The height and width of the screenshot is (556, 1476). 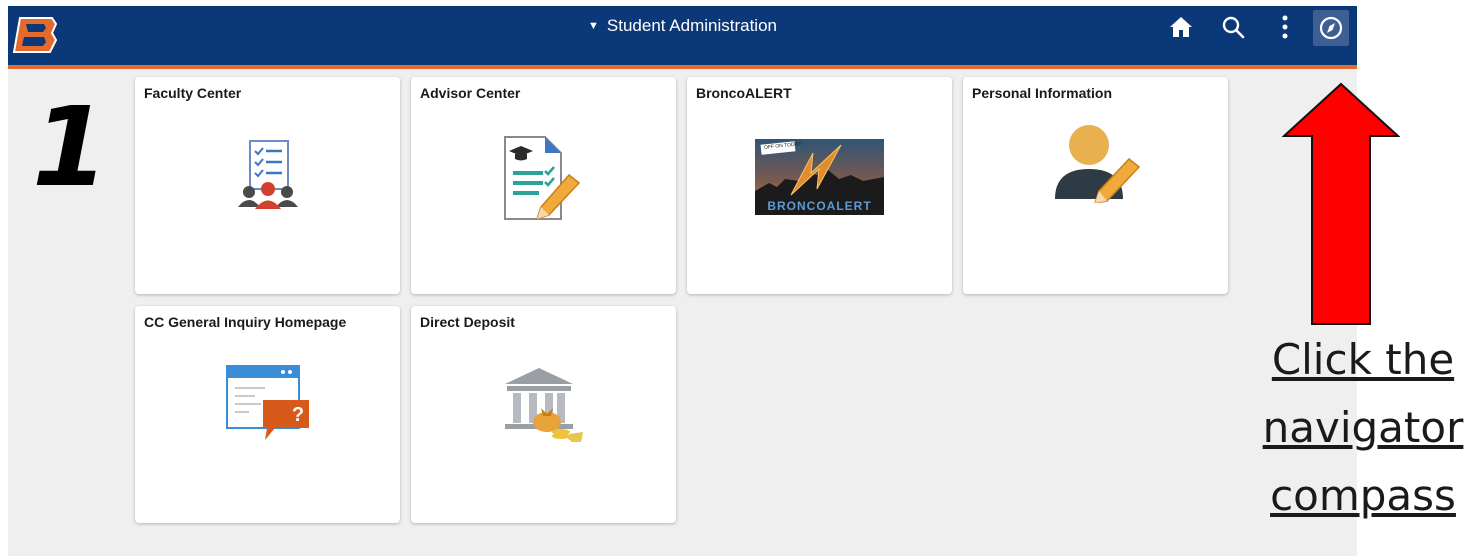 What do you see at coordinates (544, 405) in the screenshot?
I see `bank-money-icon` at bounding box center [544, 405].